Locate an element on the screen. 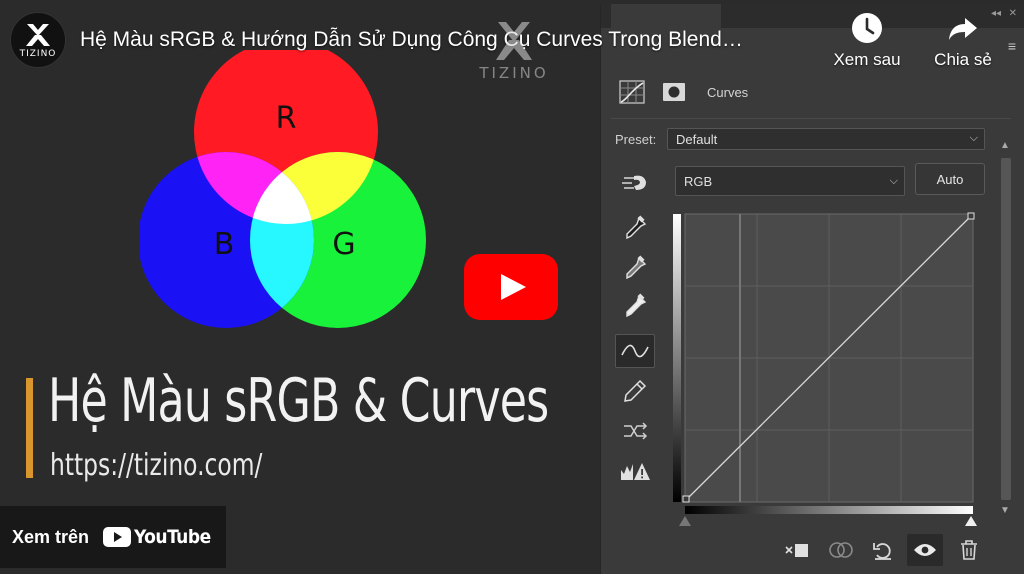 The image size is (1024, 574). panel-menu-icon: ≡ is located at coordinates (1011, 46).